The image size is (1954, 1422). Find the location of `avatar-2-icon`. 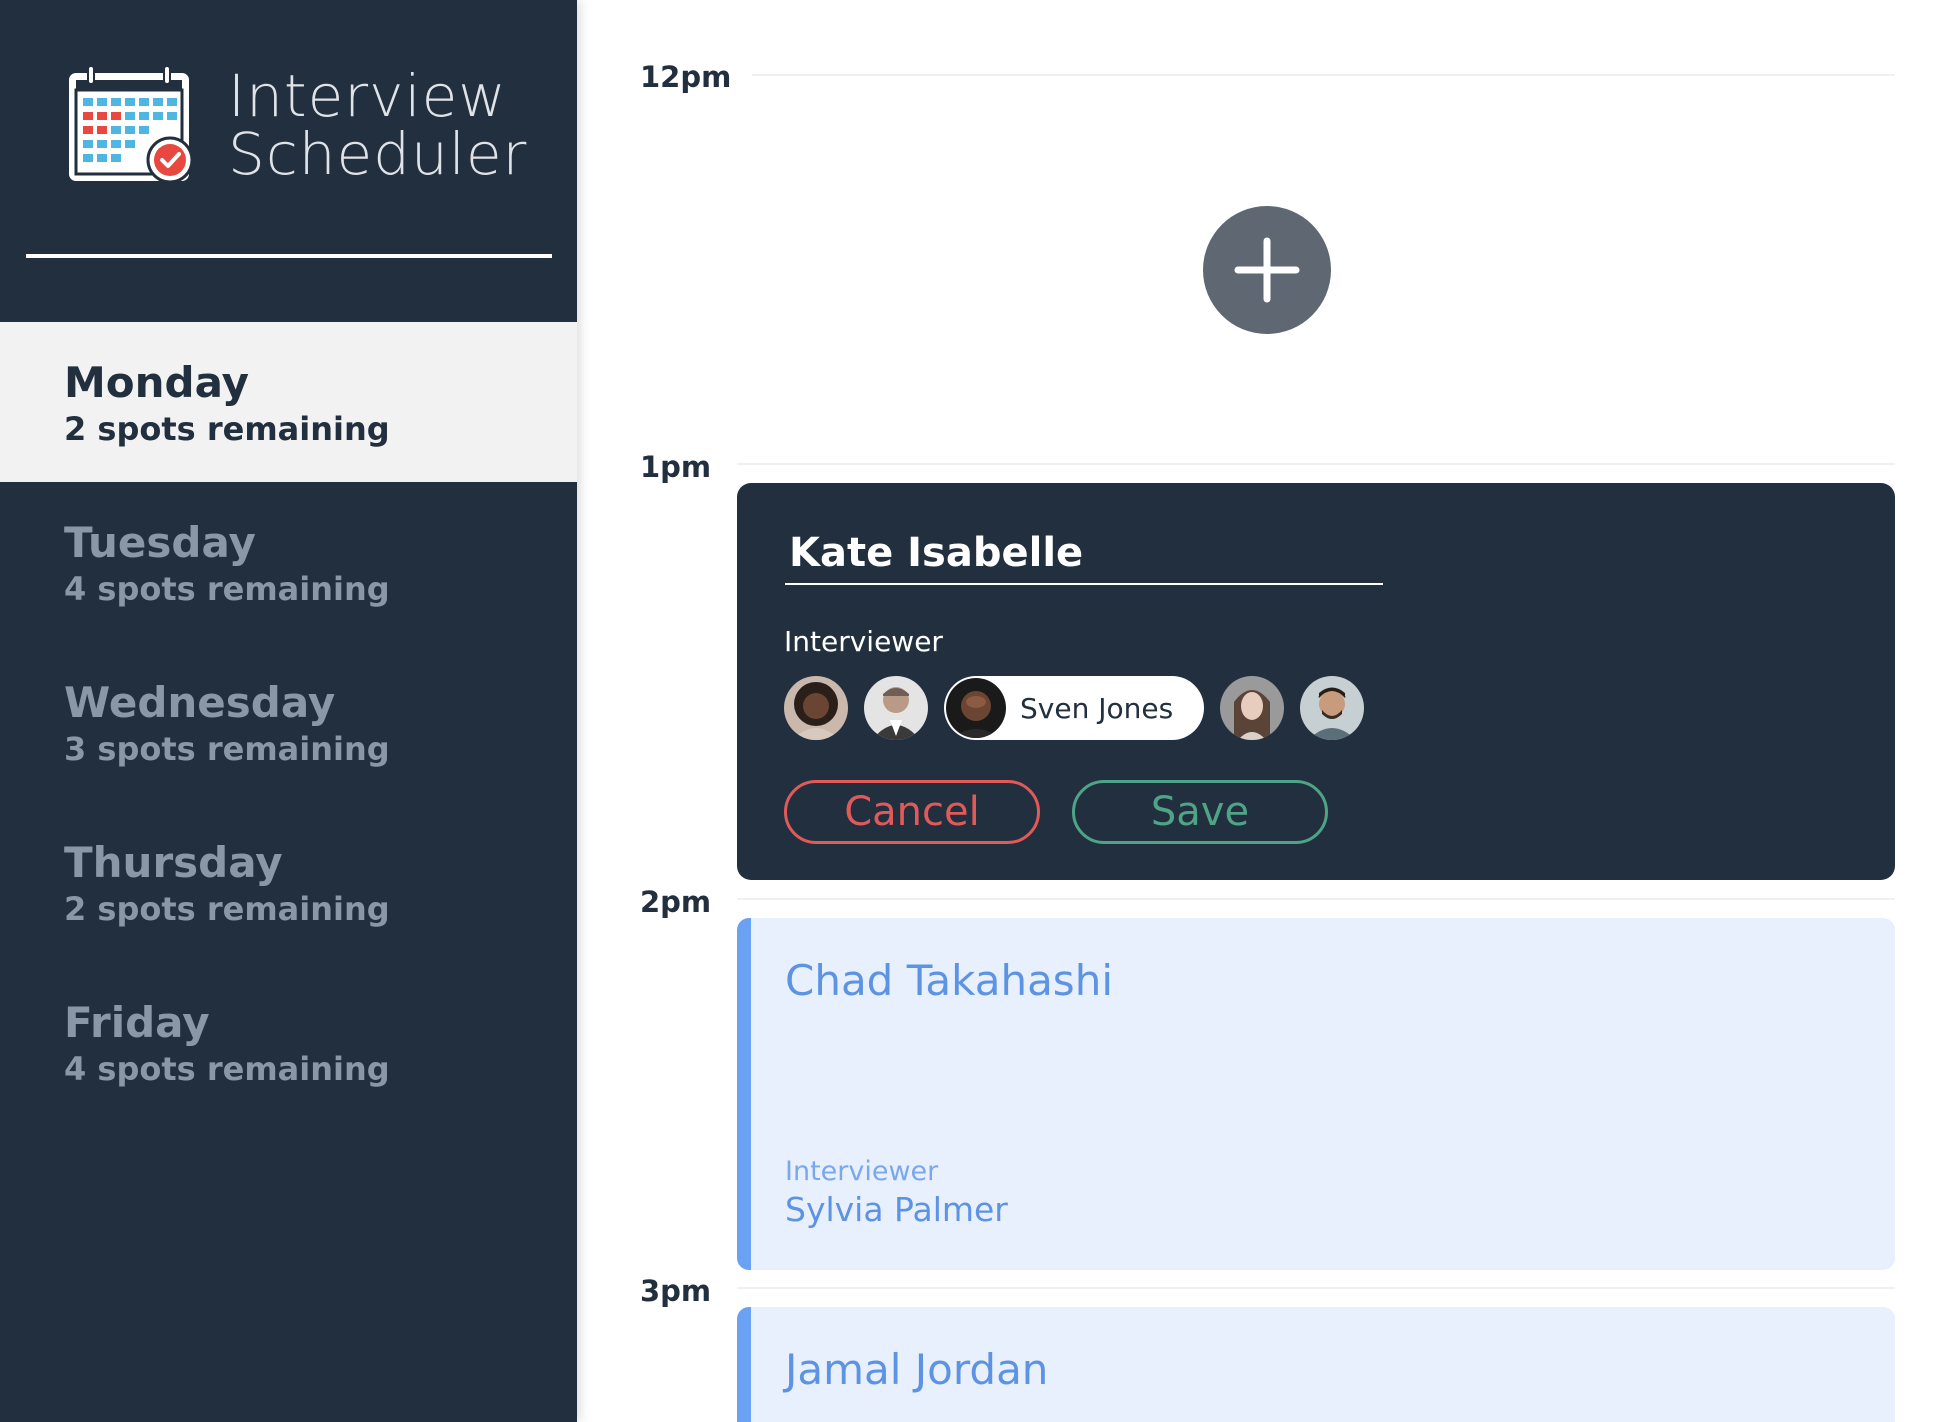

avatar-2-icon is located at coordinates (896, 708).